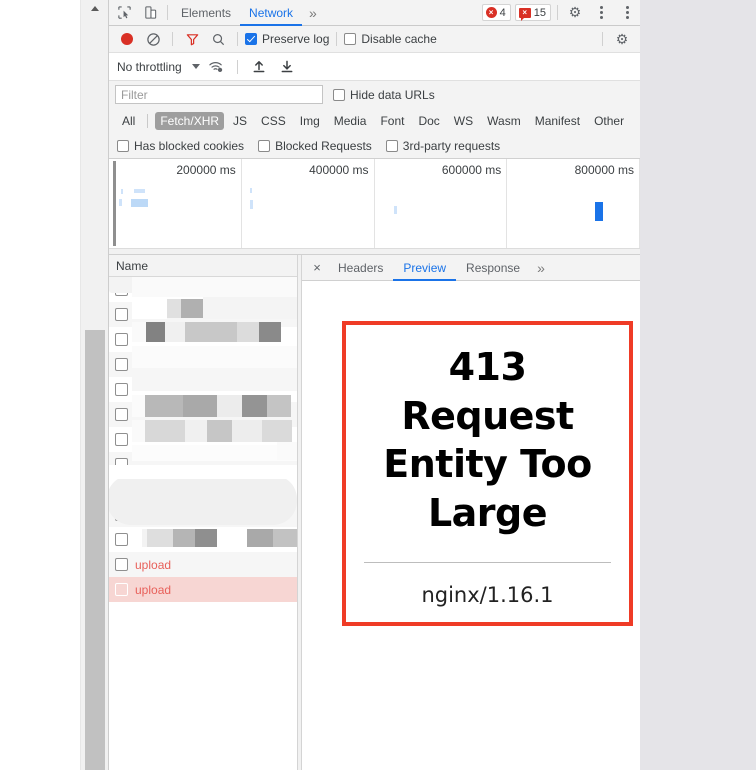  Describe the element at coordinates (158, 67) in the screenshot. I see `throttling-dropdown: No throttling` at that location.